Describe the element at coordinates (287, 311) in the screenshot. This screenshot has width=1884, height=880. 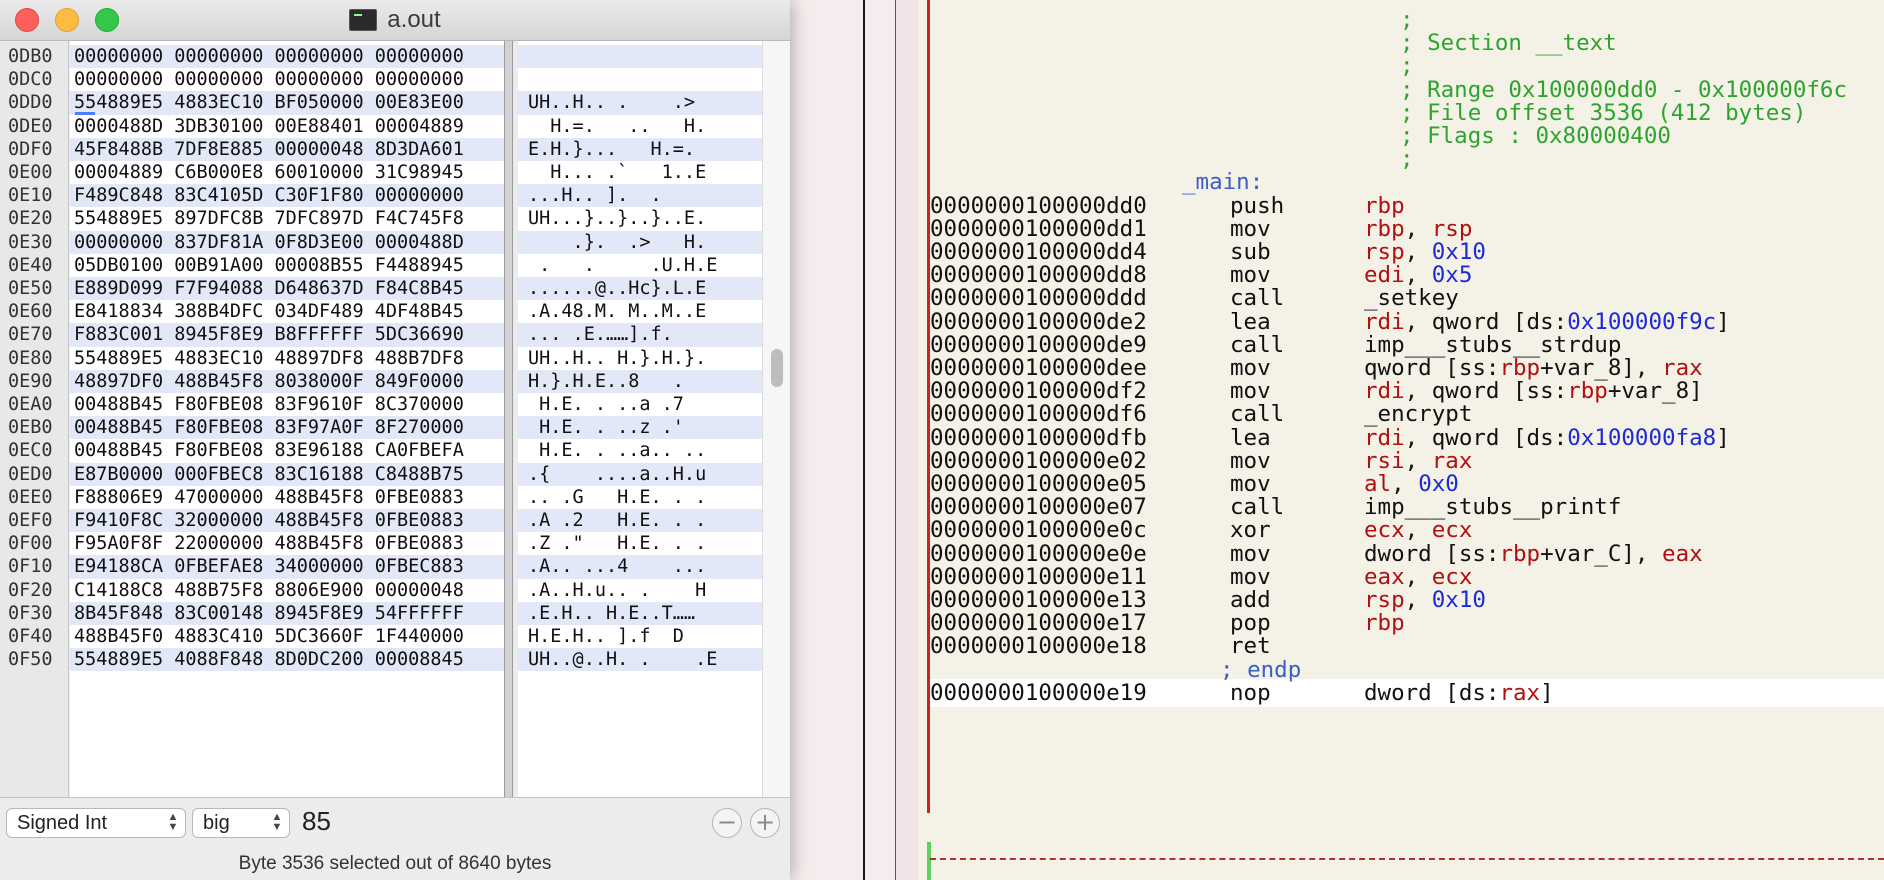
I see `hex-row: E8418834 388B4DFC 034DF489 4DF48B45` at that location.